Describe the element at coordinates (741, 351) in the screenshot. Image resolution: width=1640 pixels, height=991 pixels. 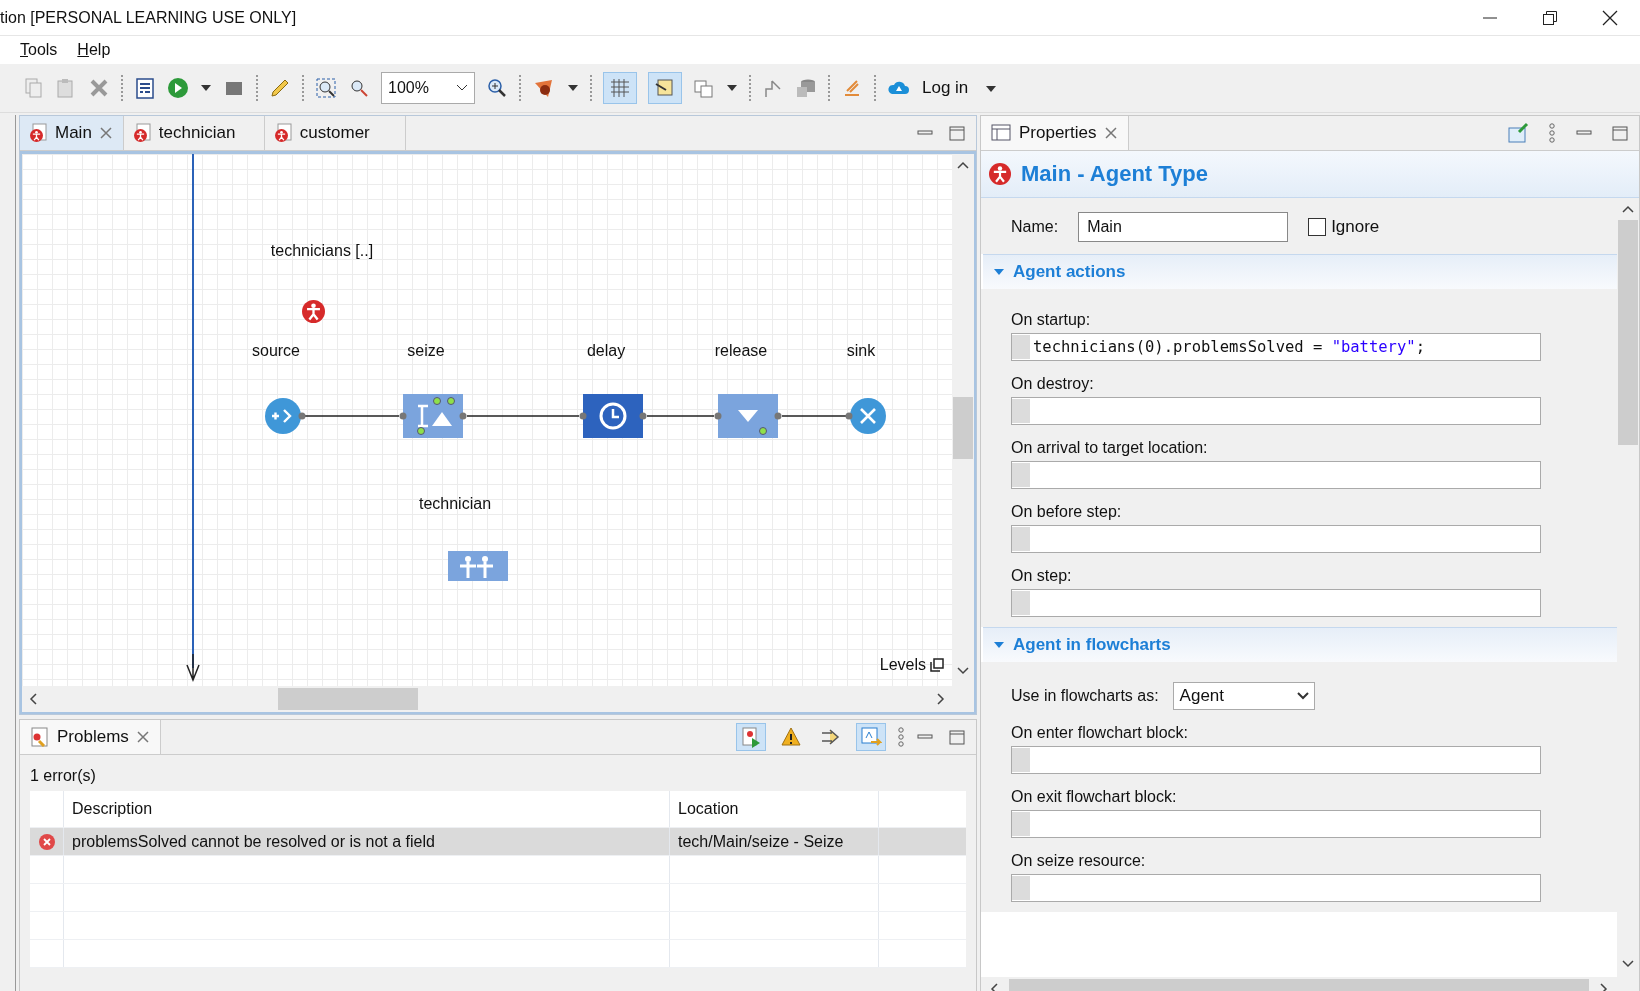
I see `block-label: release` at that location.